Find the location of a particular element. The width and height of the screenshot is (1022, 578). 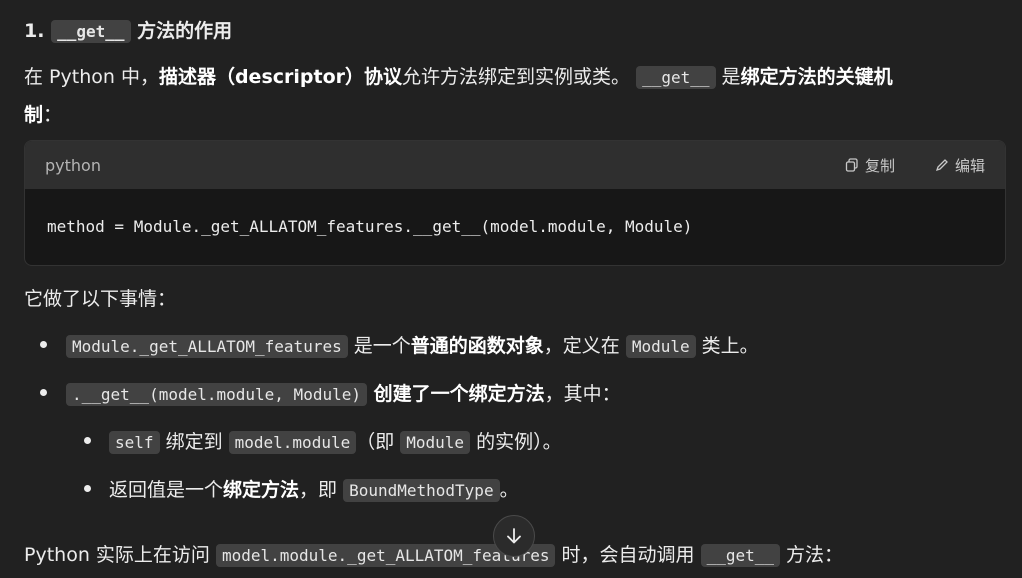

intro-text-2: 允许方法绑定到实例或类。 is located at coordinates (516, 77).